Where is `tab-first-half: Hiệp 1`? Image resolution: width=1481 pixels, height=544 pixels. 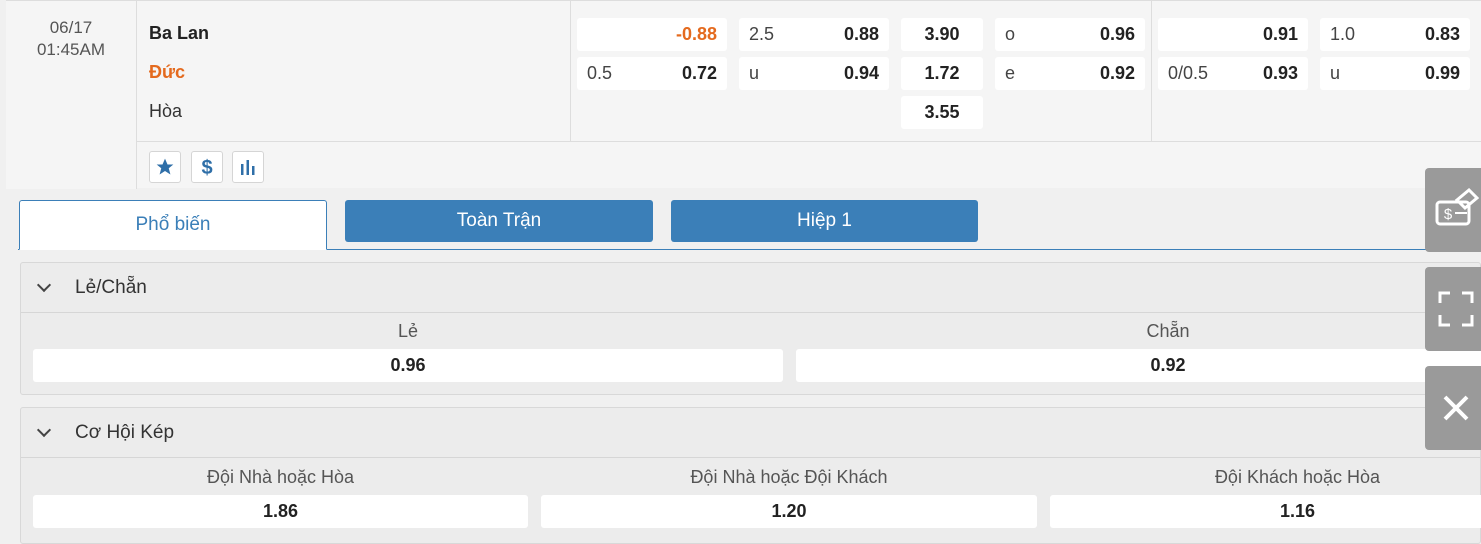
tab-first-half: Hiệp 1 is located at coordinates (824, 221).